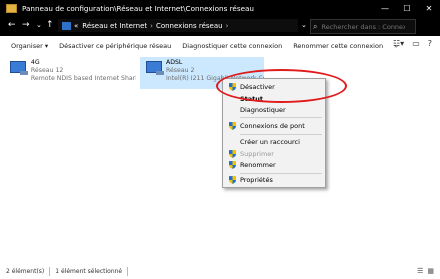 This screenshot has height=279, width=440. What do you see at coordinates (398, 43) in the screenshot?
I see `view-options-icon: ☷▾` at bounding box center [398, 43].